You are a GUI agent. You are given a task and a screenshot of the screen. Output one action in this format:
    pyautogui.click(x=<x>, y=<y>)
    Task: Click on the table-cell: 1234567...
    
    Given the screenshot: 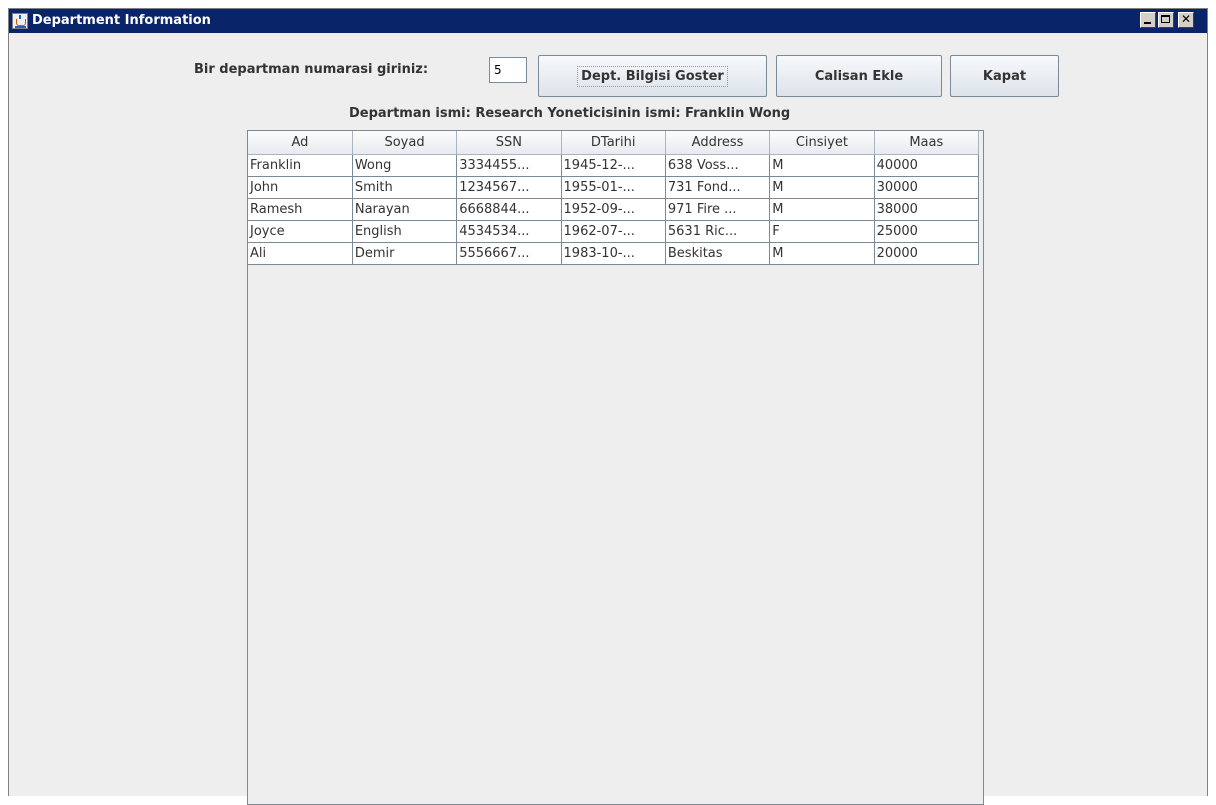 What is the action you would take?
    pyautogui.click(x=509, y=187)
    